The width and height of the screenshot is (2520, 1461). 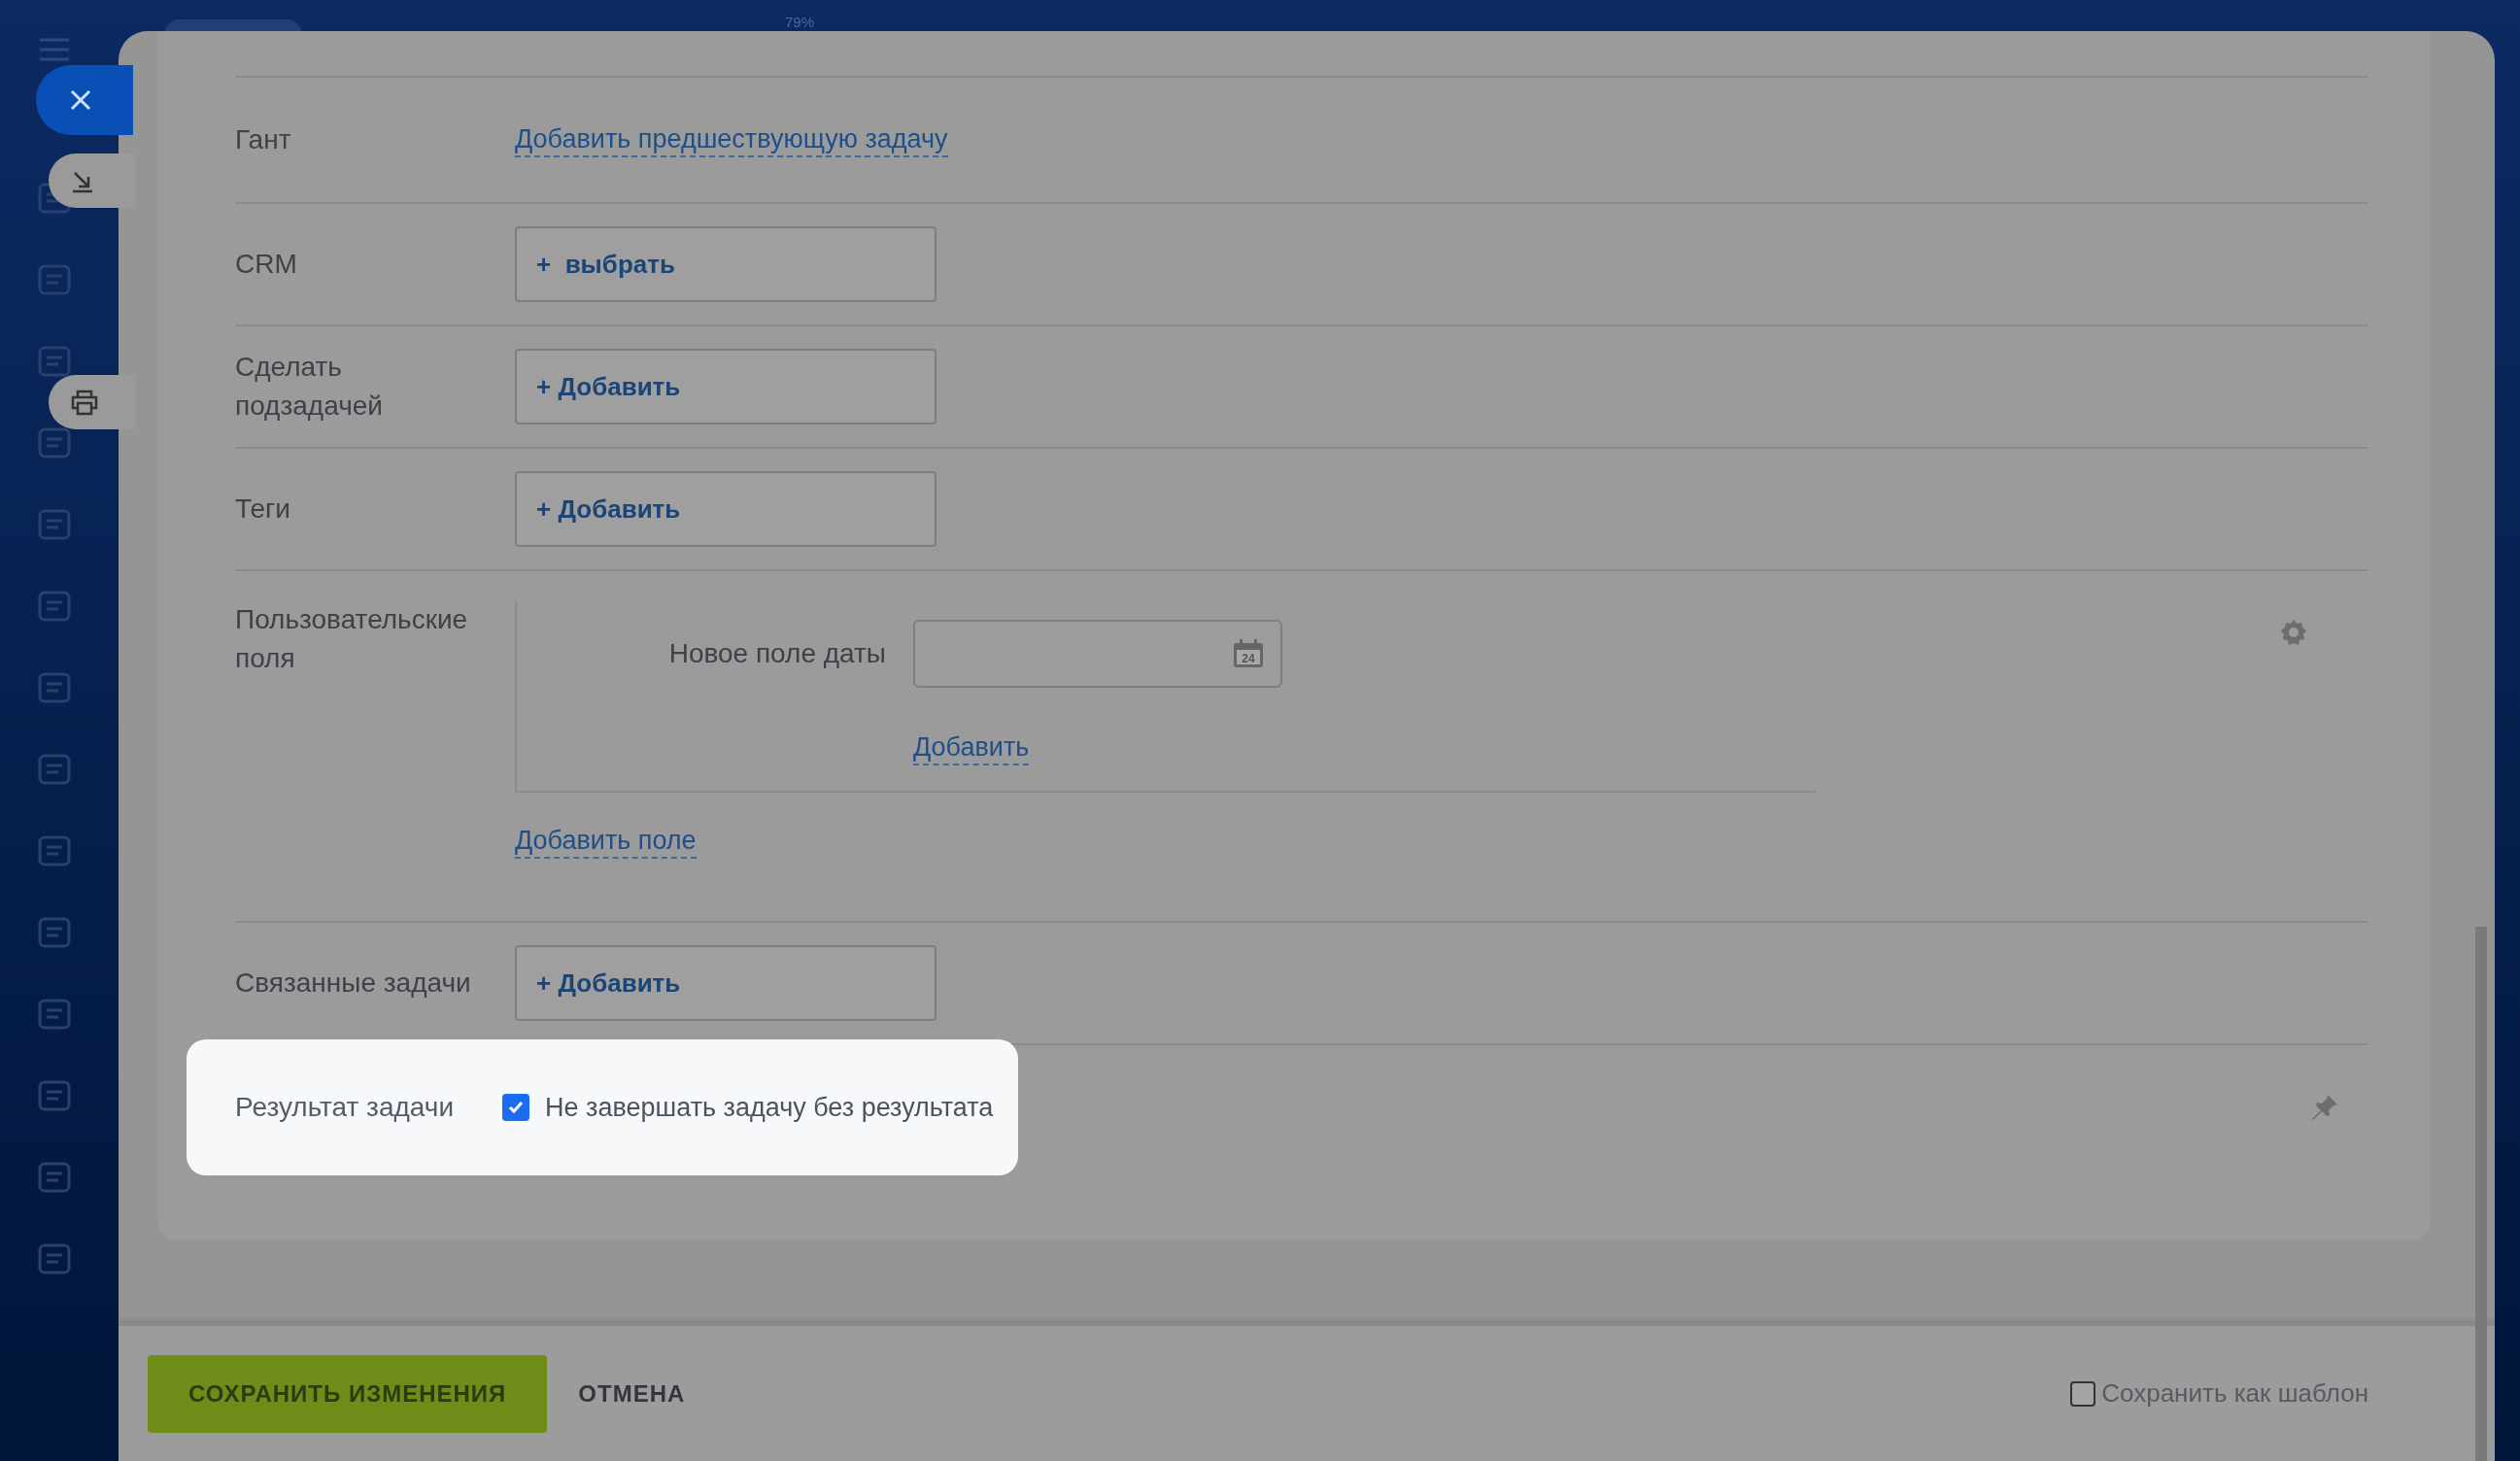 I want to click on scrollbar, so click(x=2481, y=1194).